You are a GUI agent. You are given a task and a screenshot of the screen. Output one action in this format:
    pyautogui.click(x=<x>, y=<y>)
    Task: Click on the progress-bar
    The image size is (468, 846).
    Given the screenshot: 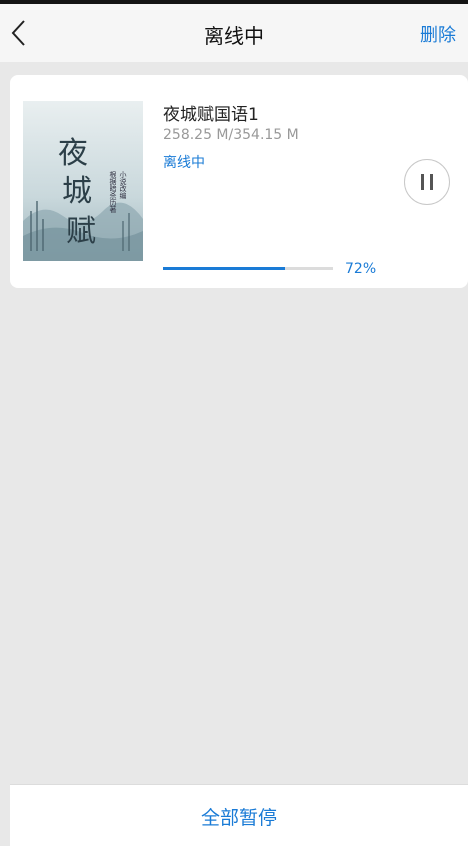 What is the action you would take?
    pyautogui.click(x=248, y=268)
    